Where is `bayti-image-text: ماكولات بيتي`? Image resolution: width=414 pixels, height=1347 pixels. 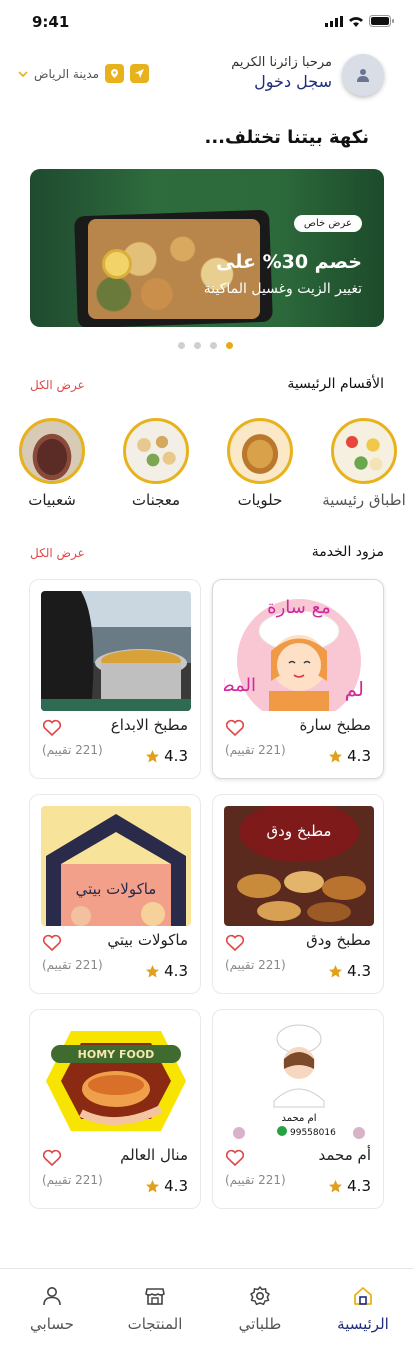 bayti-image-text: ماكولات بيتي is located at coordinates (116, 889).